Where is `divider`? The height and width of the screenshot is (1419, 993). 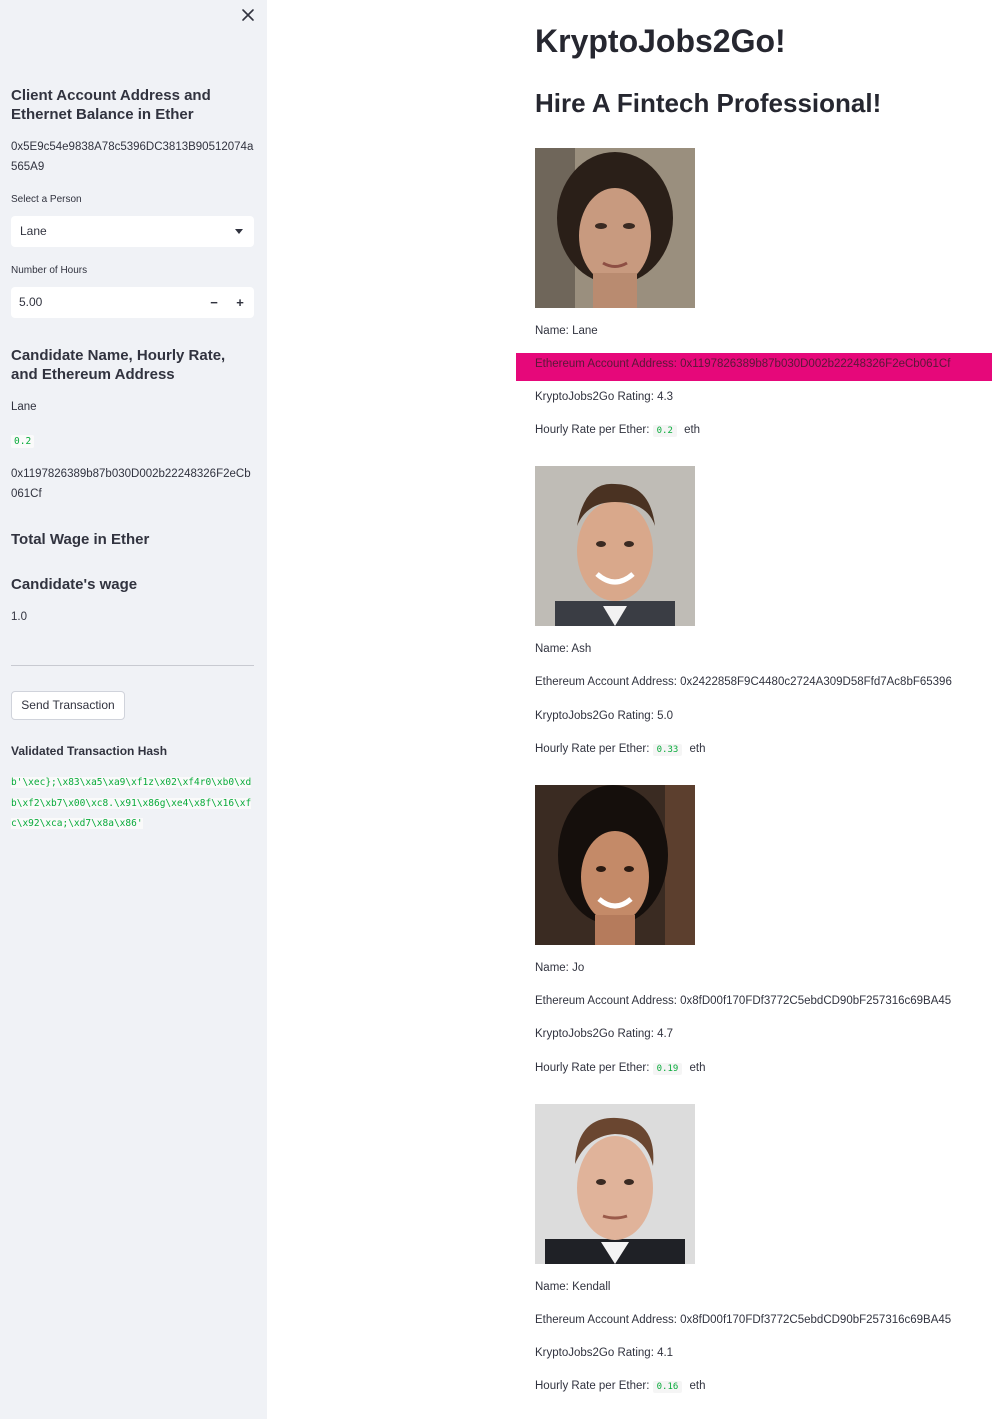
divider is located at coordinates (132, 665).